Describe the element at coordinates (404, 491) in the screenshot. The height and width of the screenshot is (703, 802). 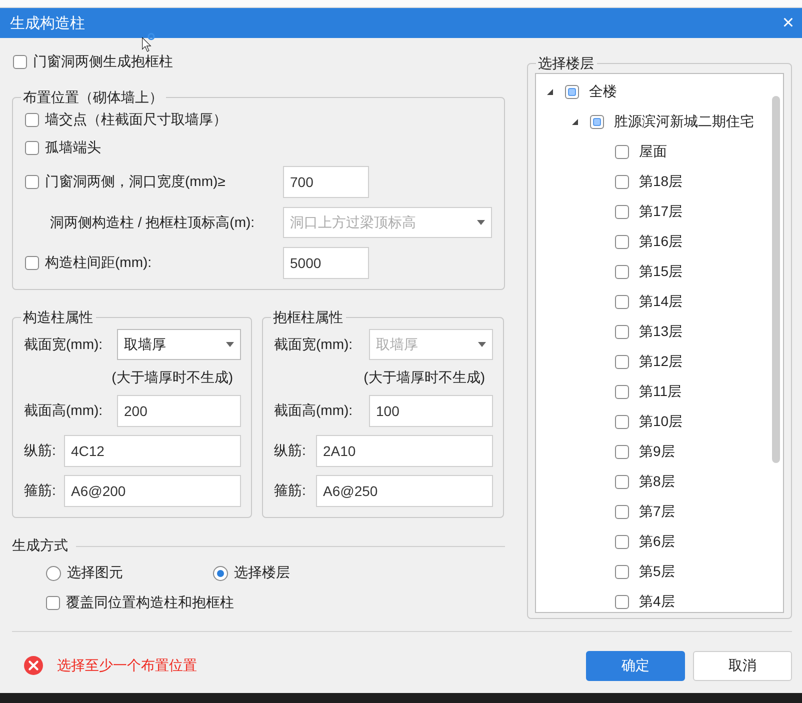
I see `input-field: A6@250` at that location.